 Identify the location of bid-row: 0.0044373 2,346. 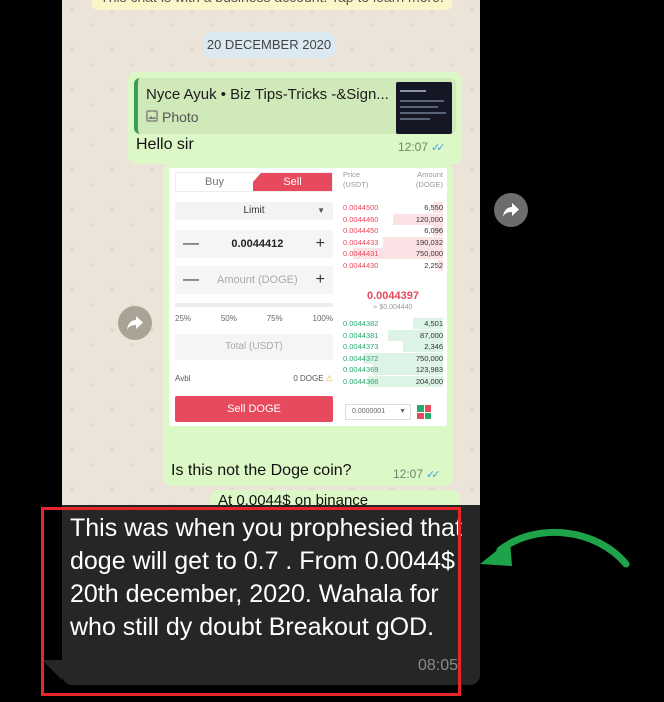
(393, 346).